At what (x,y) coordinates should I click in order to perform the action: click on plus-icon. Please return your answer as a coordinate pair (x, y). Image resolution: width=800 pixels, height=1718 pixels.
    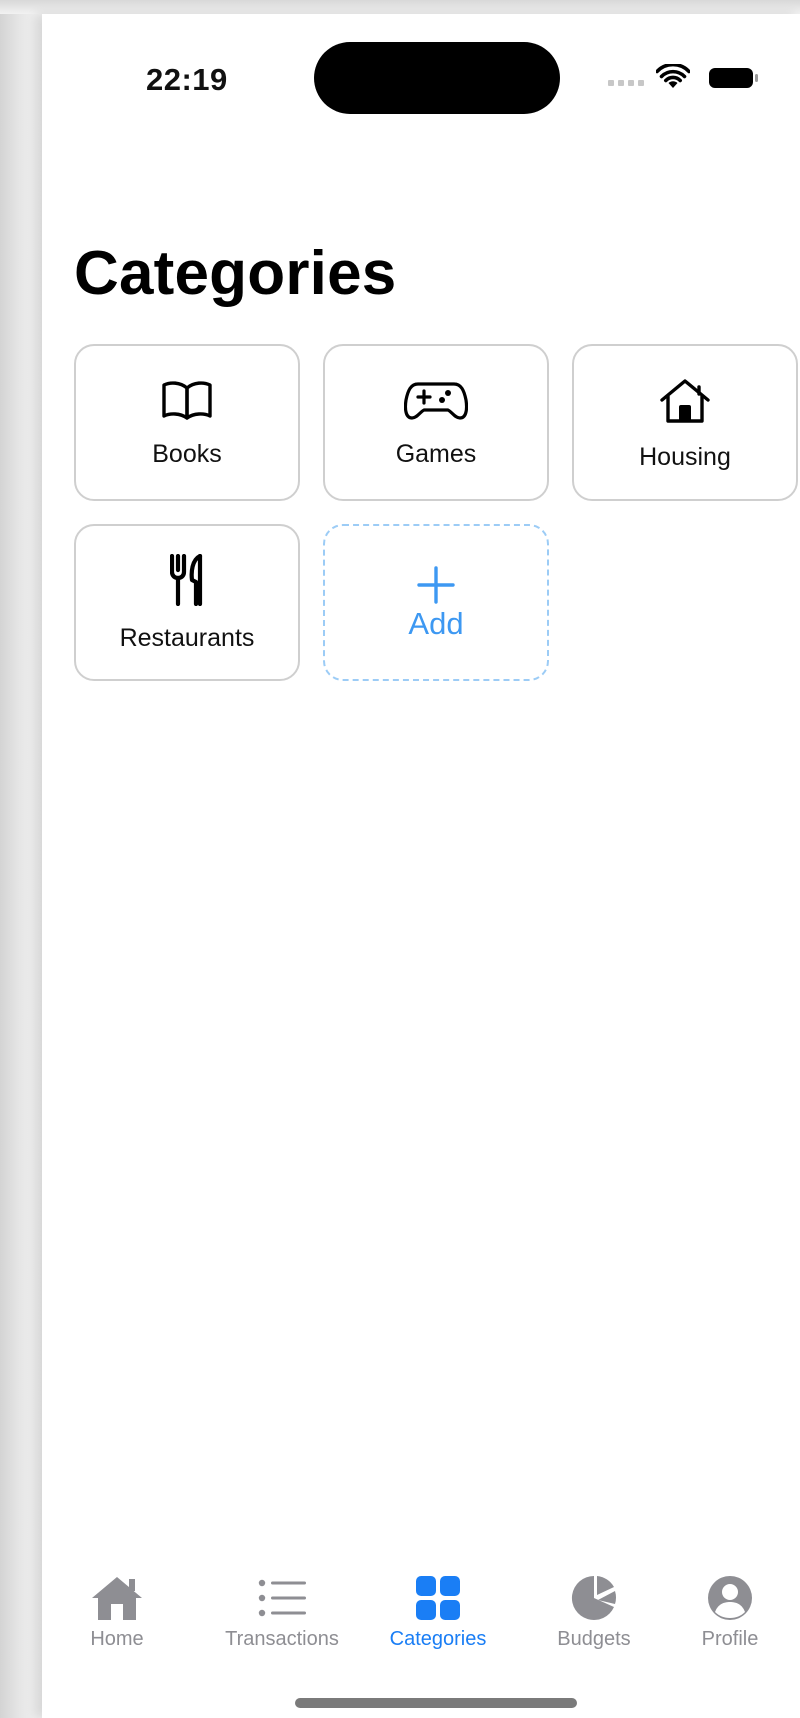
    Looking at the image, I should click on (436, 585).